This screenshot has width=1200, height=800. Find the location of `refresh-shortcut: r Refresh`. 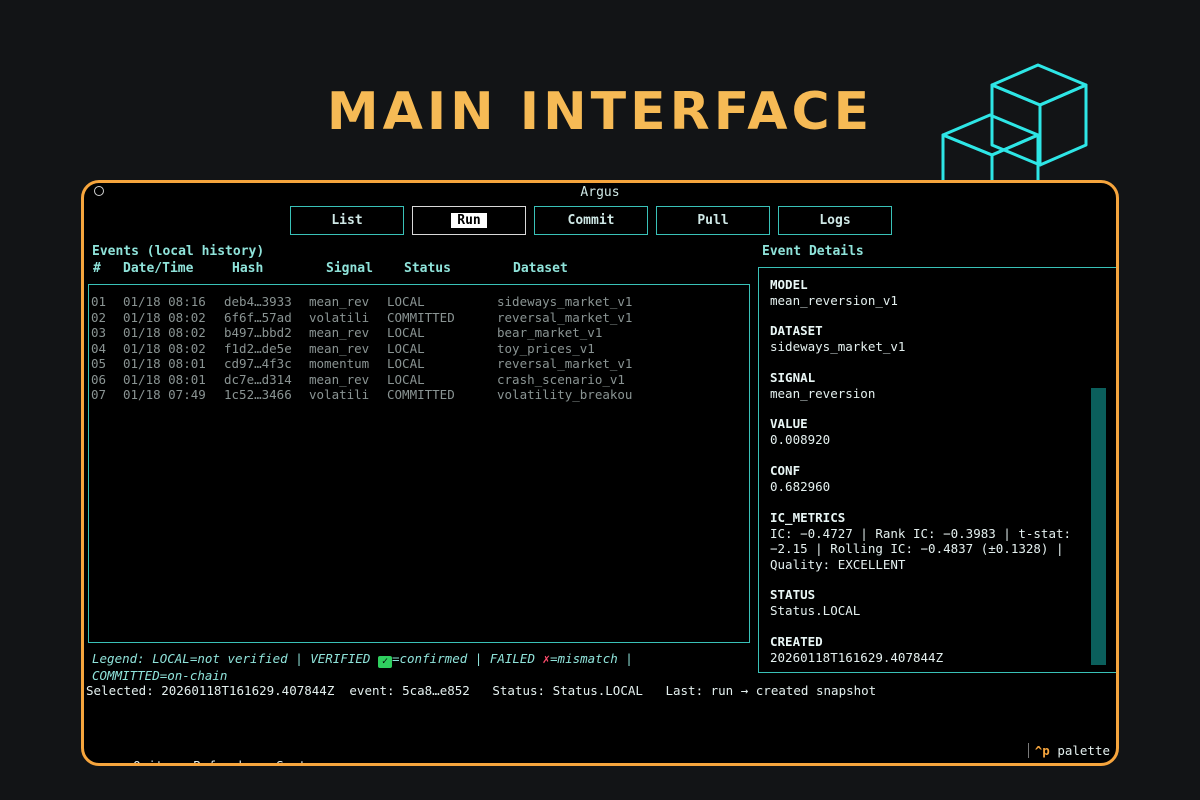

refresh-shortcut: r Refresh is located at coordinates (212, 760).